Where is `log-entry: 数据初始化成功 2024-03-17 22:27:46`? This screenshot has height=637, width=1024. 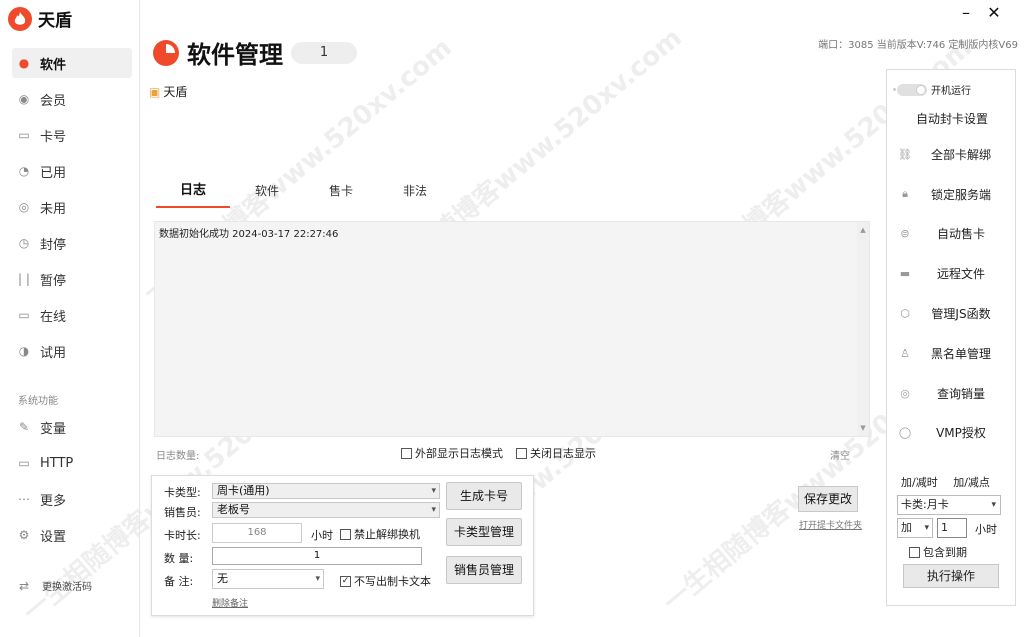 log-entry: 数据初始化成功 2024-03-17 22:27:46 is located at coordinates (249, 234).